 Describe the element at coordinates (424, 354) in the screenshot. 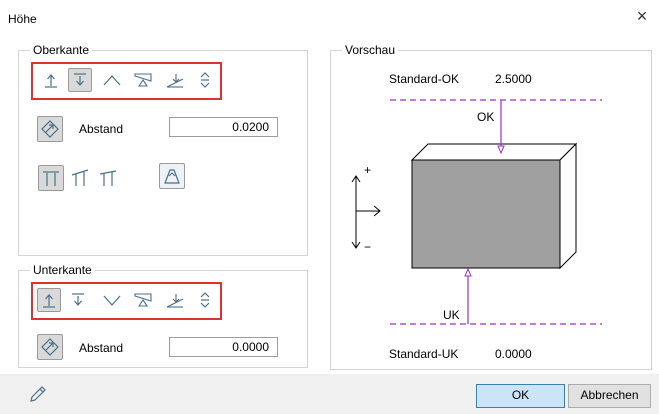

I see `standard-uk-label: Standard-UK` at that location.